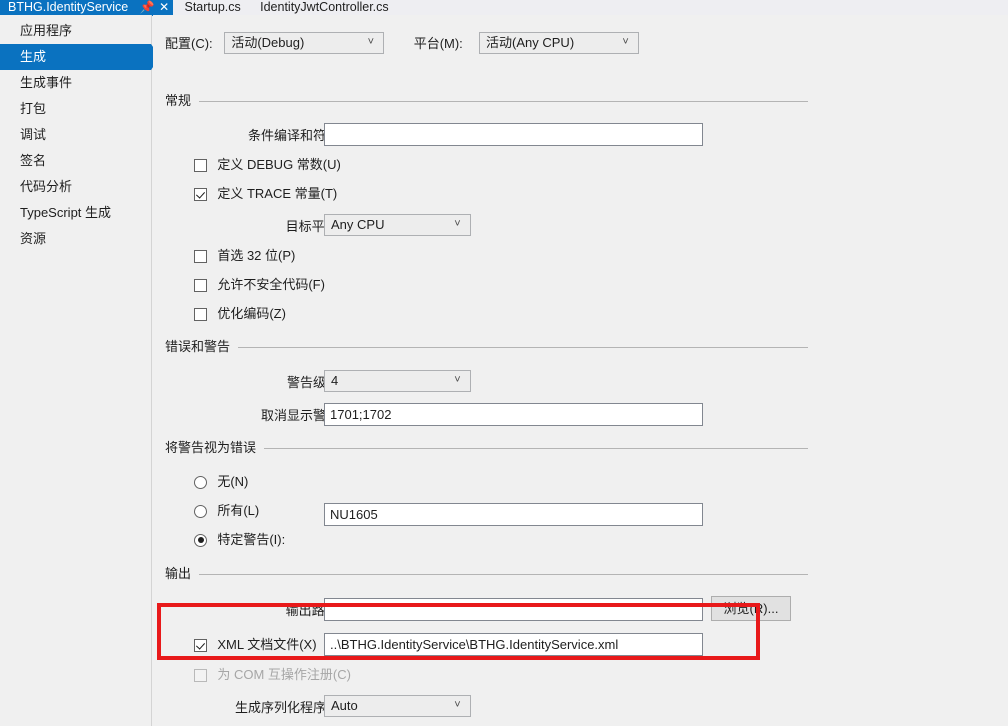 This screenshot has height=726, width=1008. What do you see at coordinates (513, 414) in the screenshot?
I see `suppress-warnings-input: 1701;1702` at bounding box center [513, 414].